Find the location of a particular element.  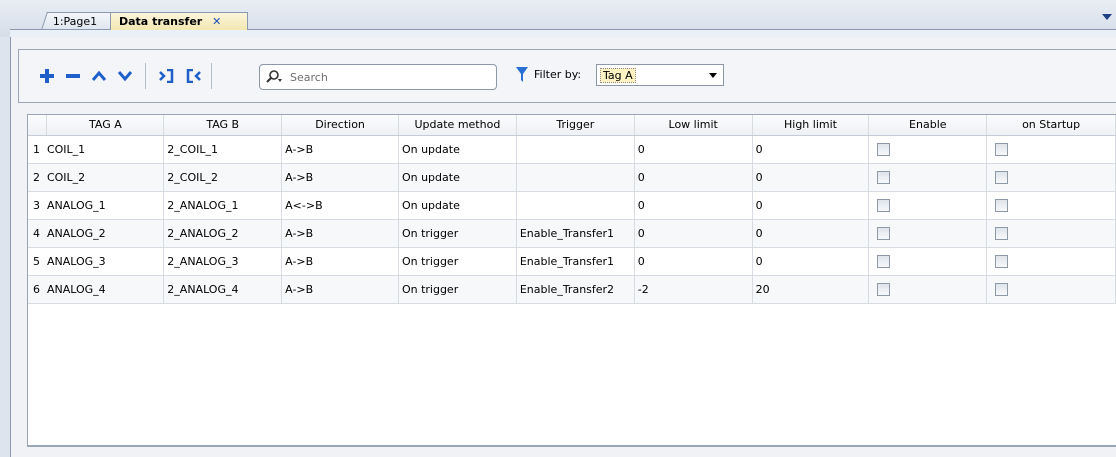

remove-icon is located at coordinates (73, 76).